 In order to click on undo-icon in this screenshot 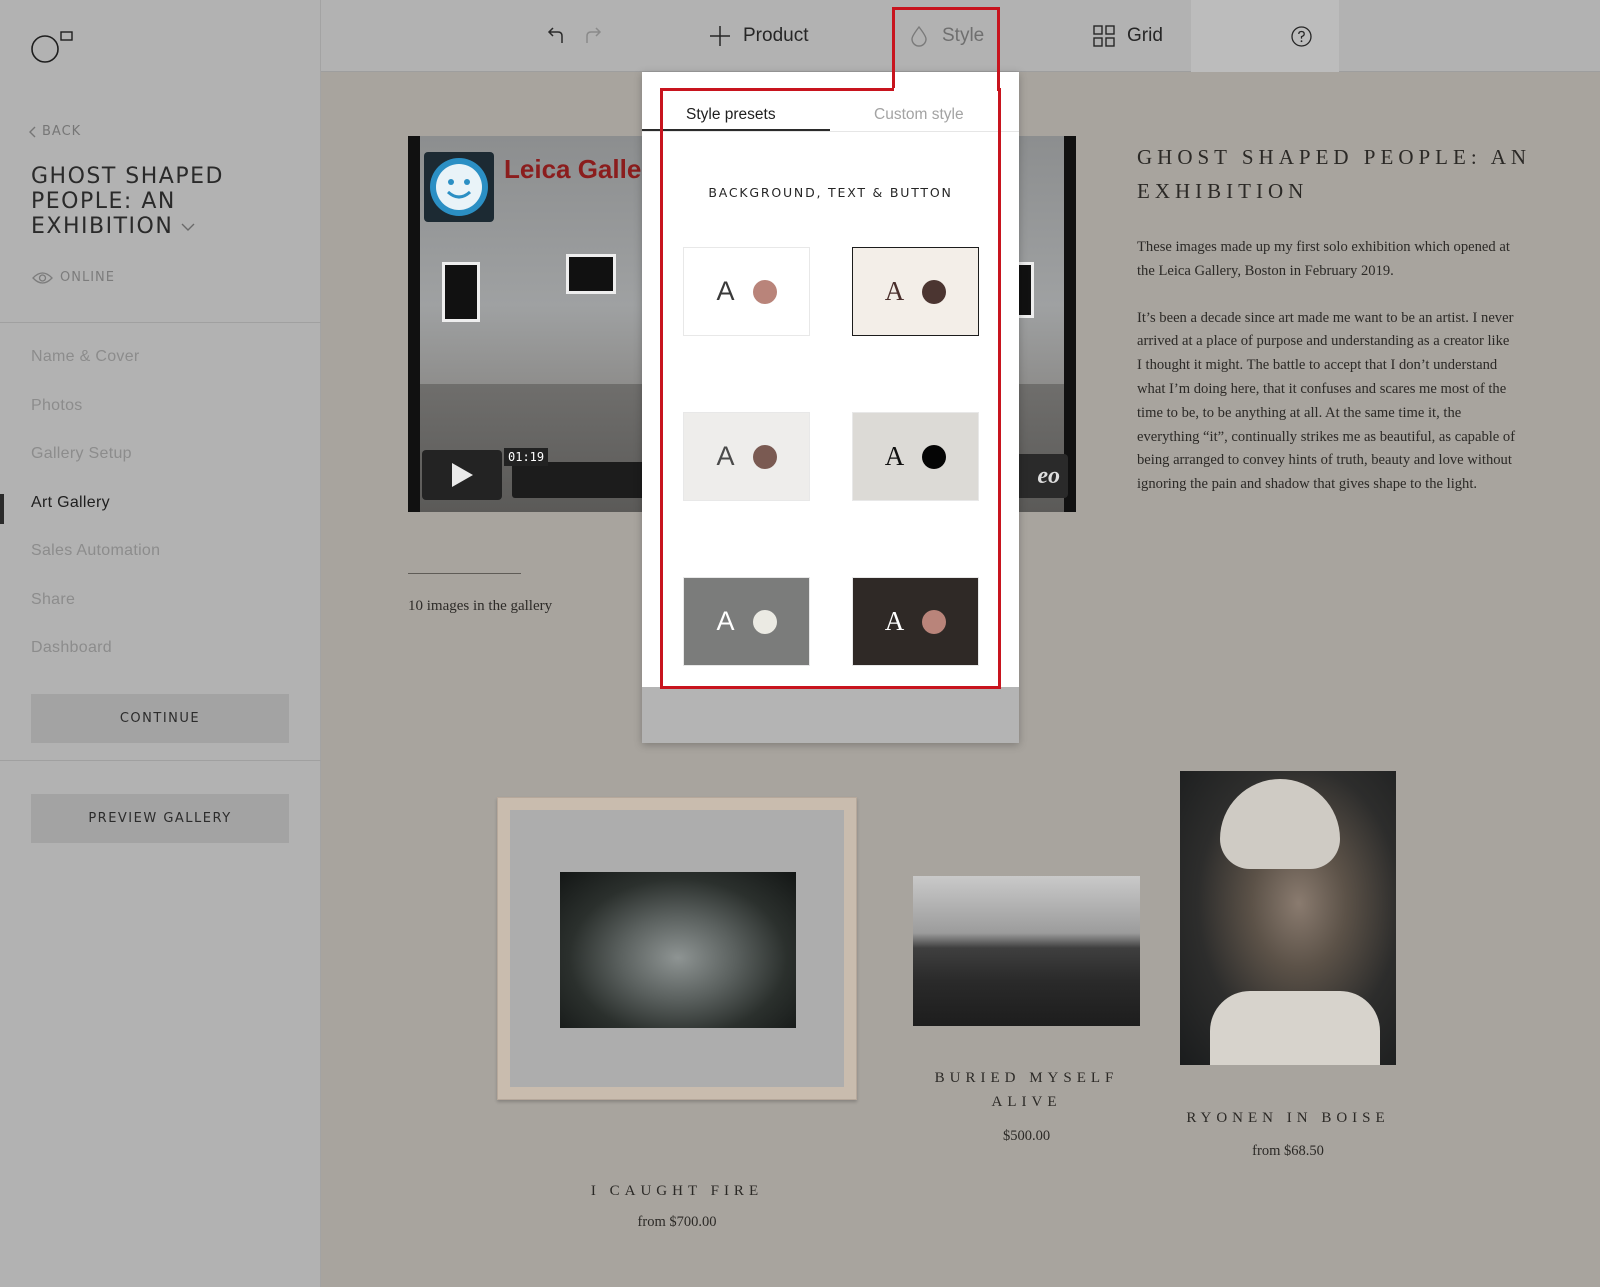, I will do `click(555, 35)`.